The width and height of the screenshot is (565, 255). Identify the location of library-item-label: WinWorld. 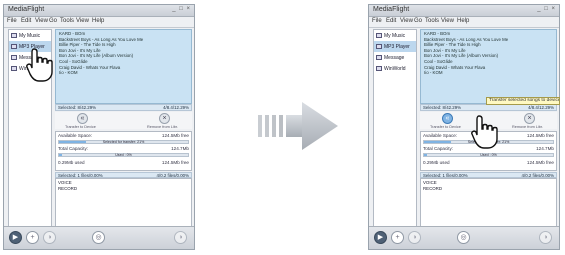
(395, 68).